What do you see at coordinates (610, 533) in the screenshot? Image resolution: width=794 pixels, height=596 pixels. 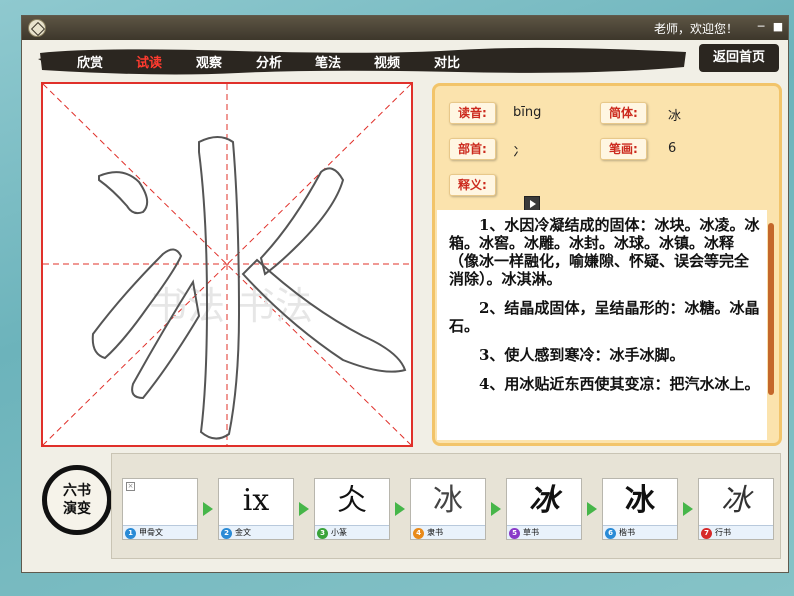 I see `stage-number: 6` at bounding box center [610, 533].